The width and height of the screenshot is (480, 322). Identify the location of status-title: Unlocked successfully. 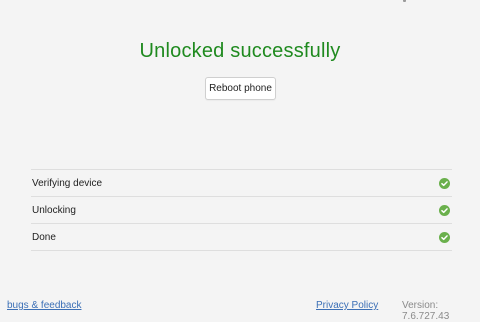
(240, 51).